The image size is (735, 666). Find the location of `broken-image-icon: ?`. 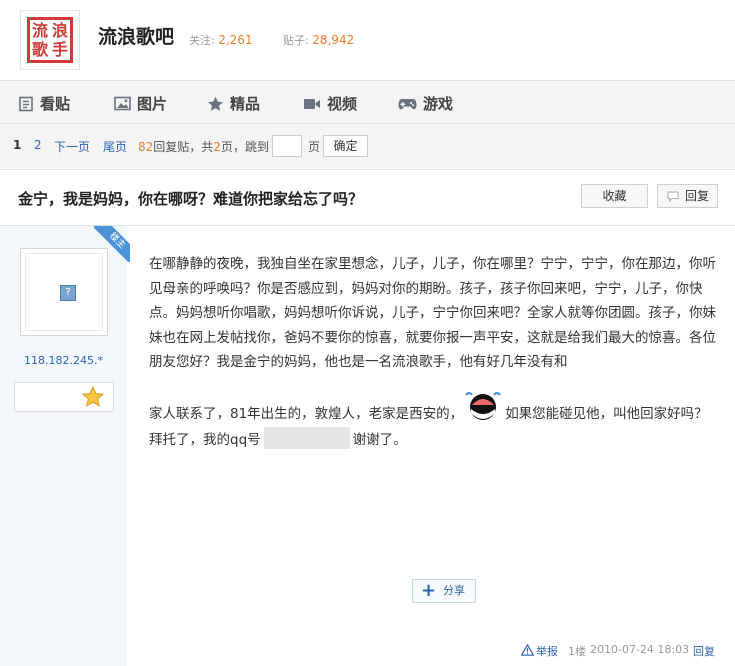

broken-image-icon: ? is located at coordinates (68, 293).